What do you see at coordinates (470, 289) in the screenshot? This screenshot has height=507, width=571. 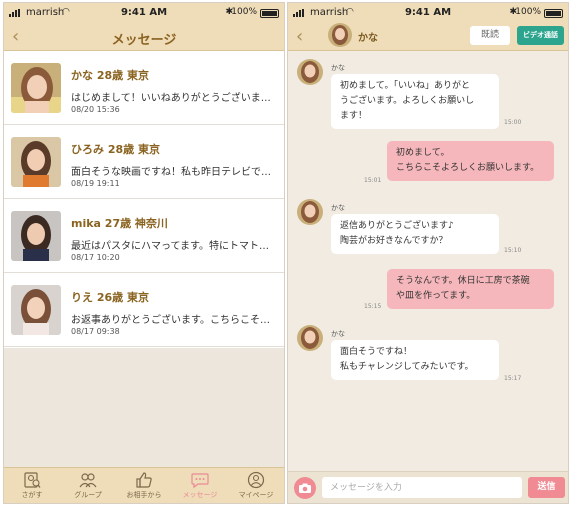 I see `outgoing-message-bubble: そうなんです。休日に工房で茶碗 や皿を作ってます。` at bounding box center [470, 289].